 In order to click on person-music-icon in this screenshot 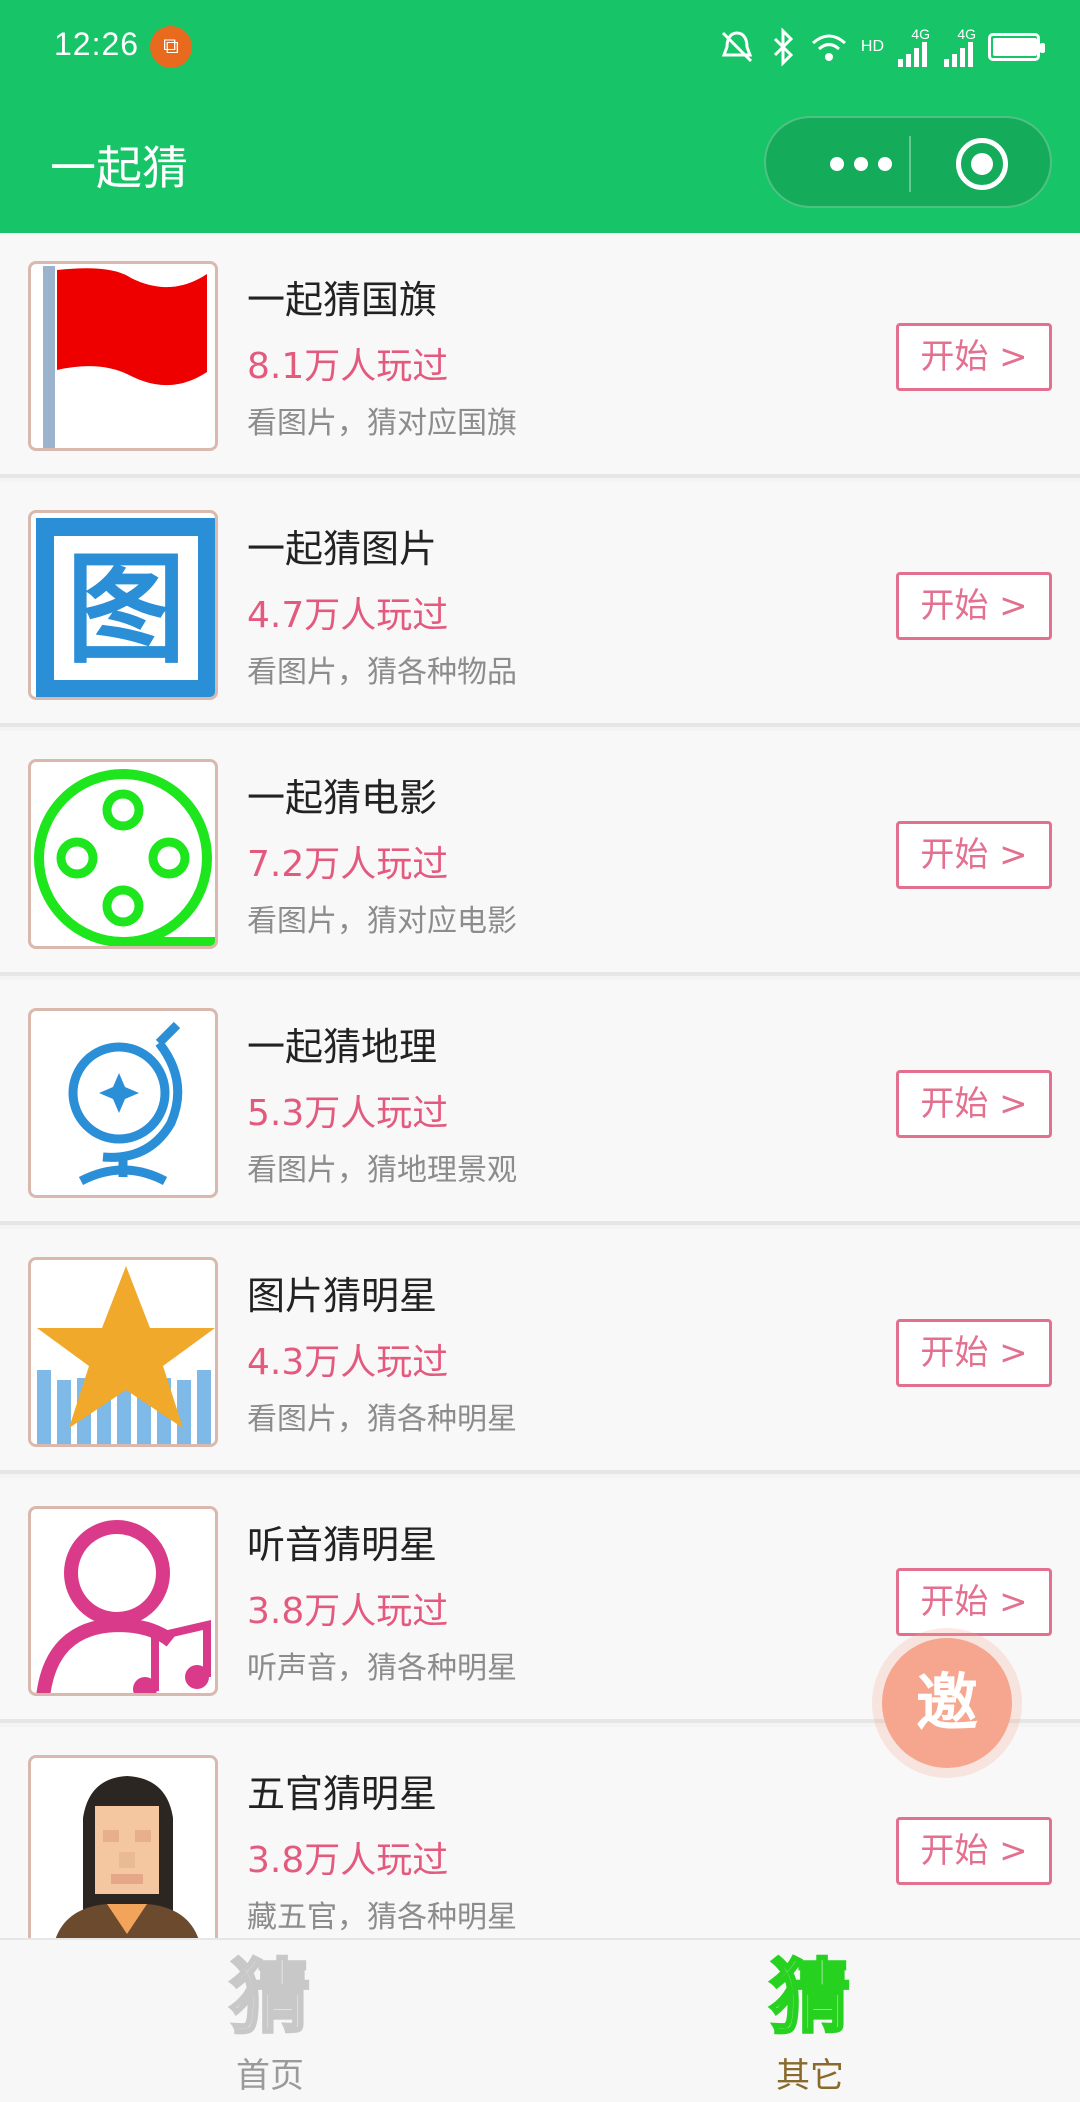, I will do `click(123, 1601)`.